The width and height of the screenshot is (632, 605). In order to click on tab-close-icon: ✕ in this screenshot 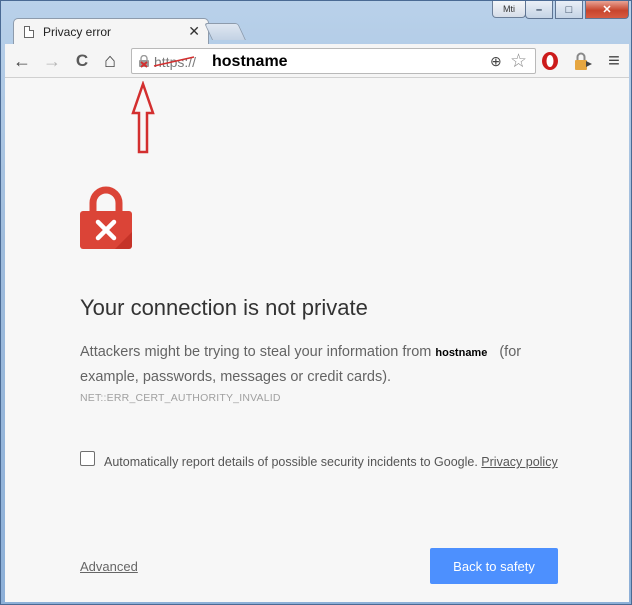, I will do `click(194, 31)`.